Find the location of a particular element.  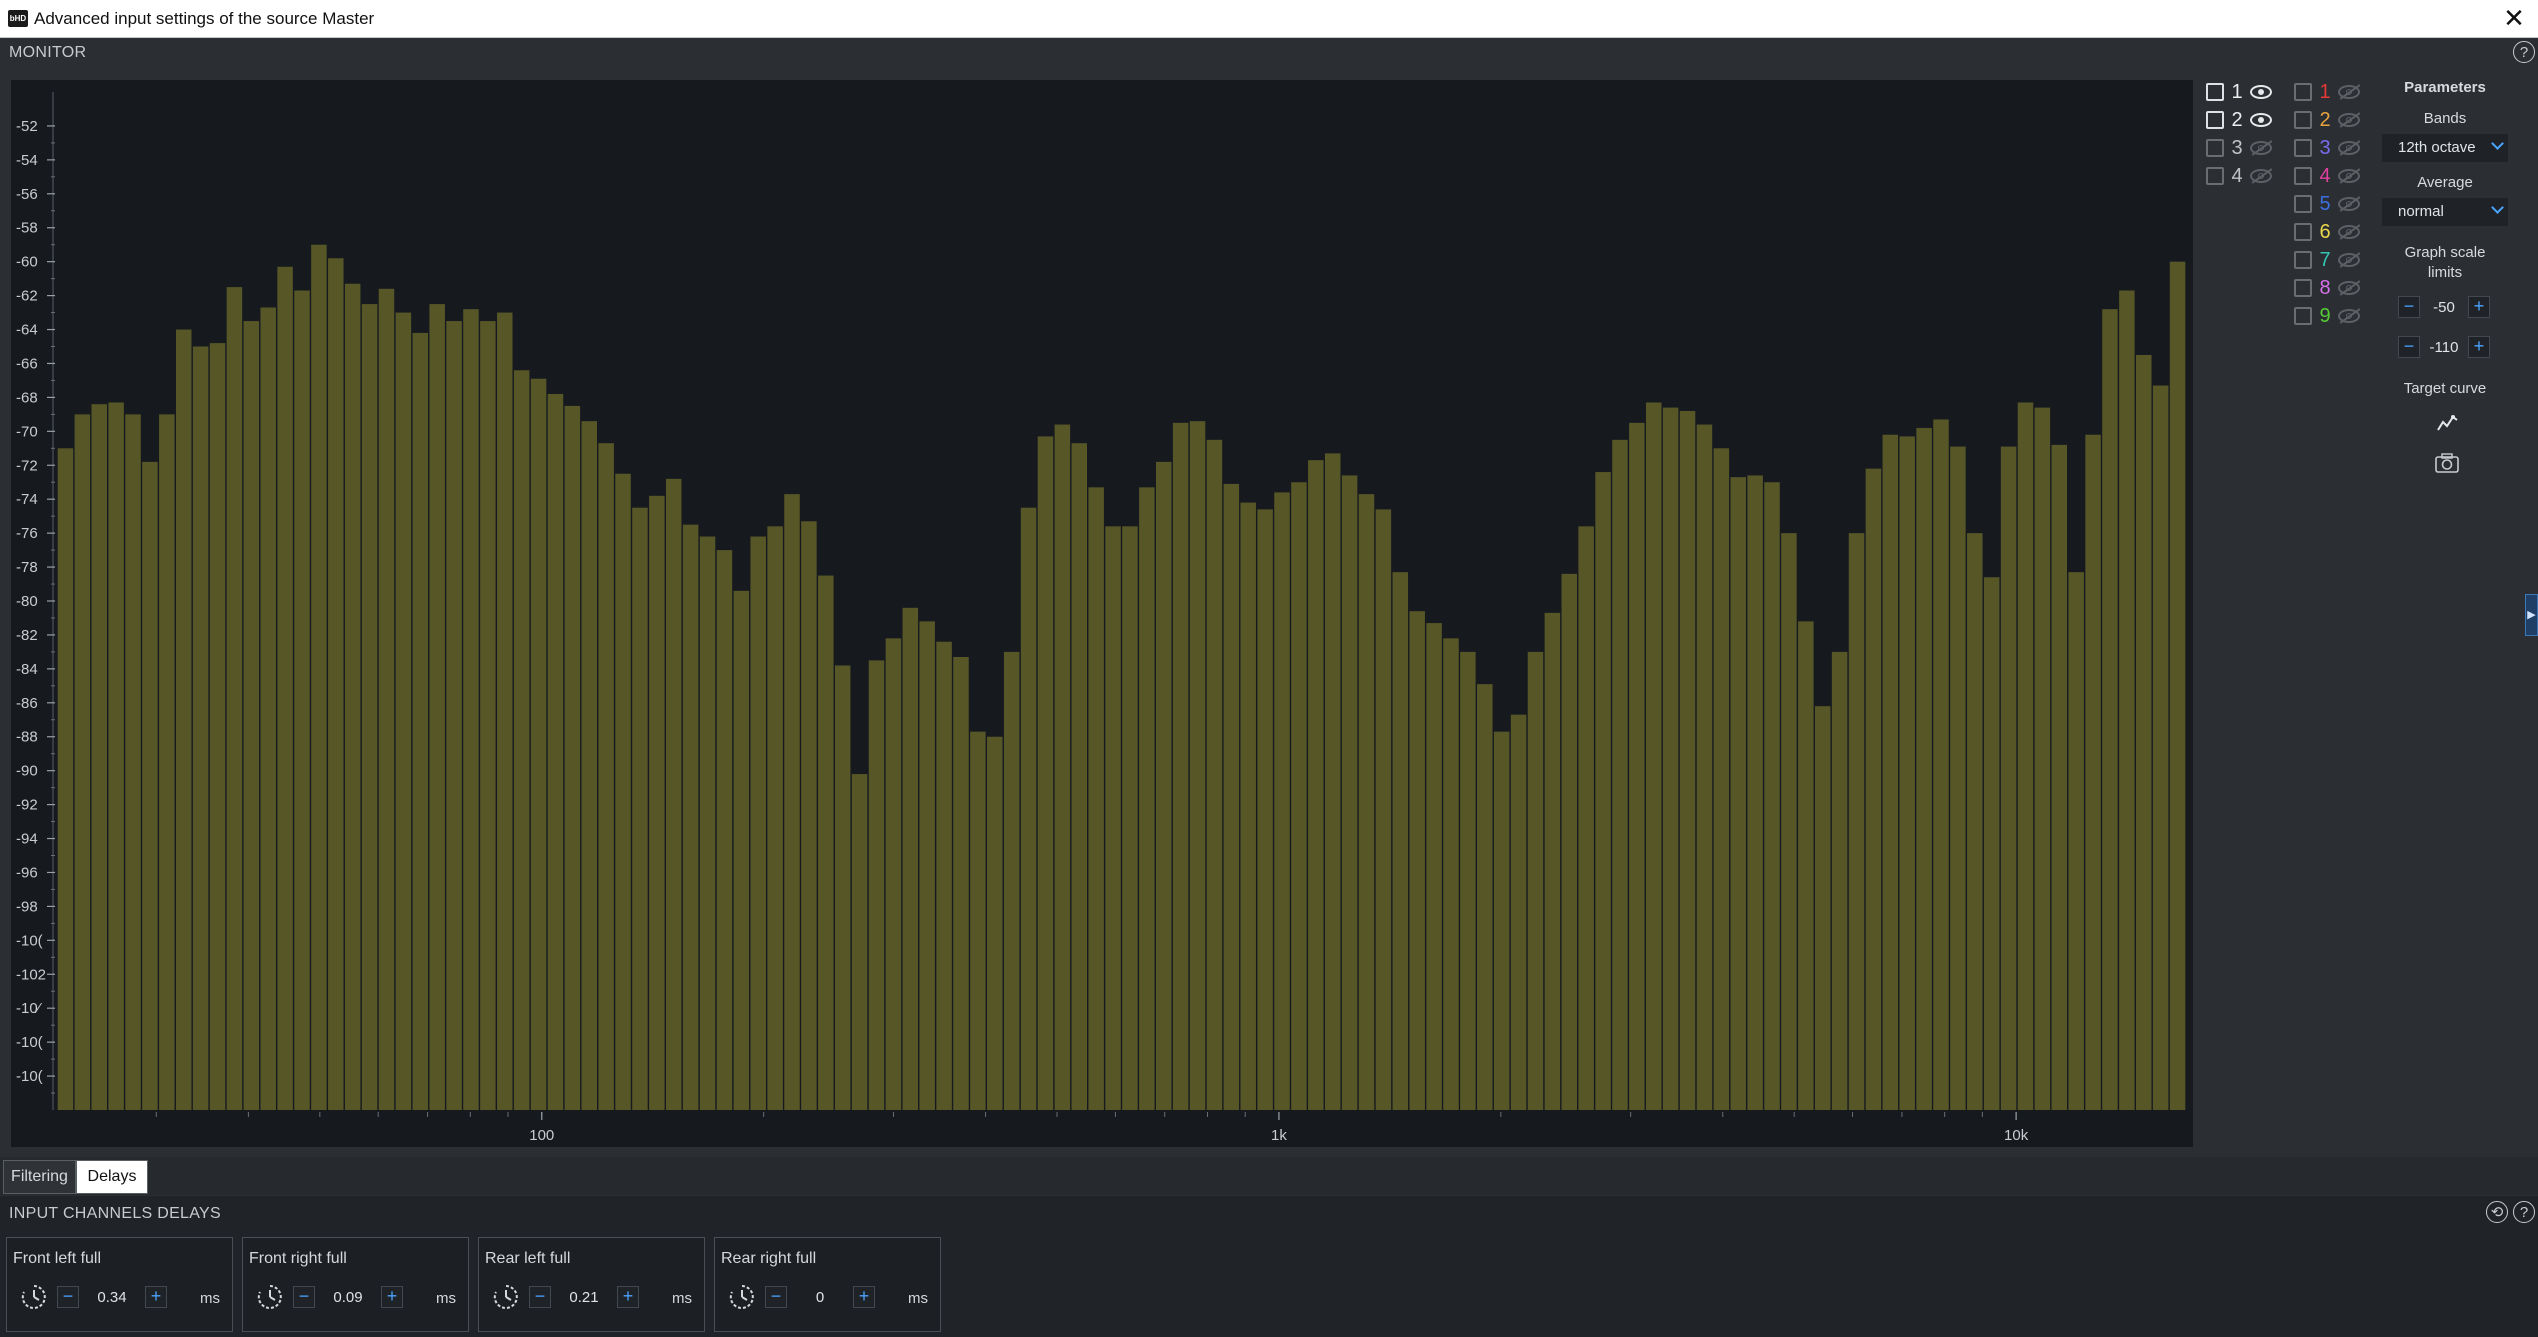

output-channel-row: 2 is located at coordinates (2327, 120).